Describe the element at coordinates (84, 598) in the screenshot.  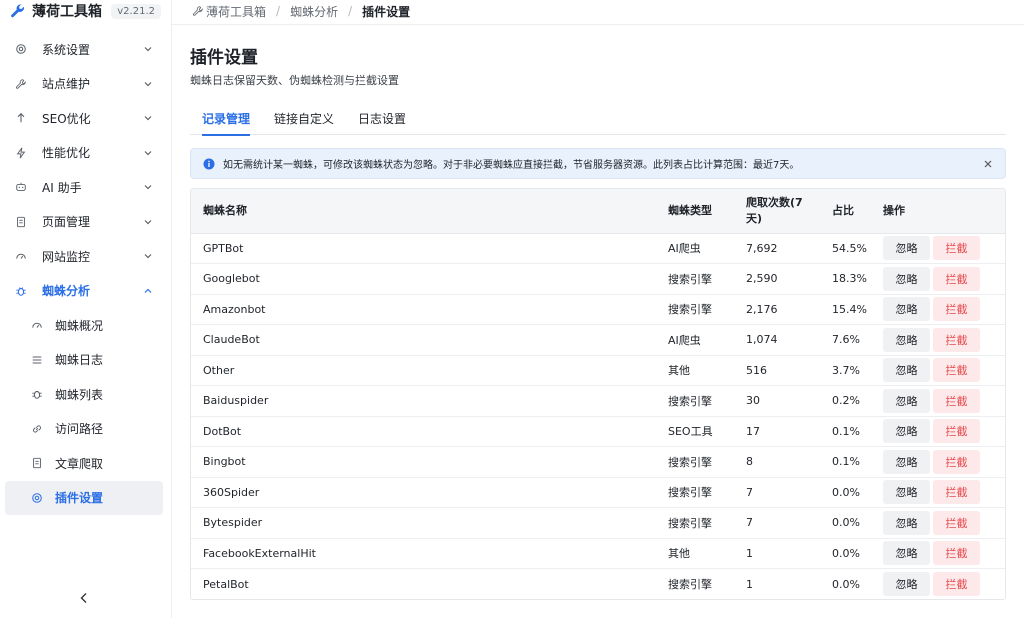
I see `collapse-sidebar-icon` at that location.